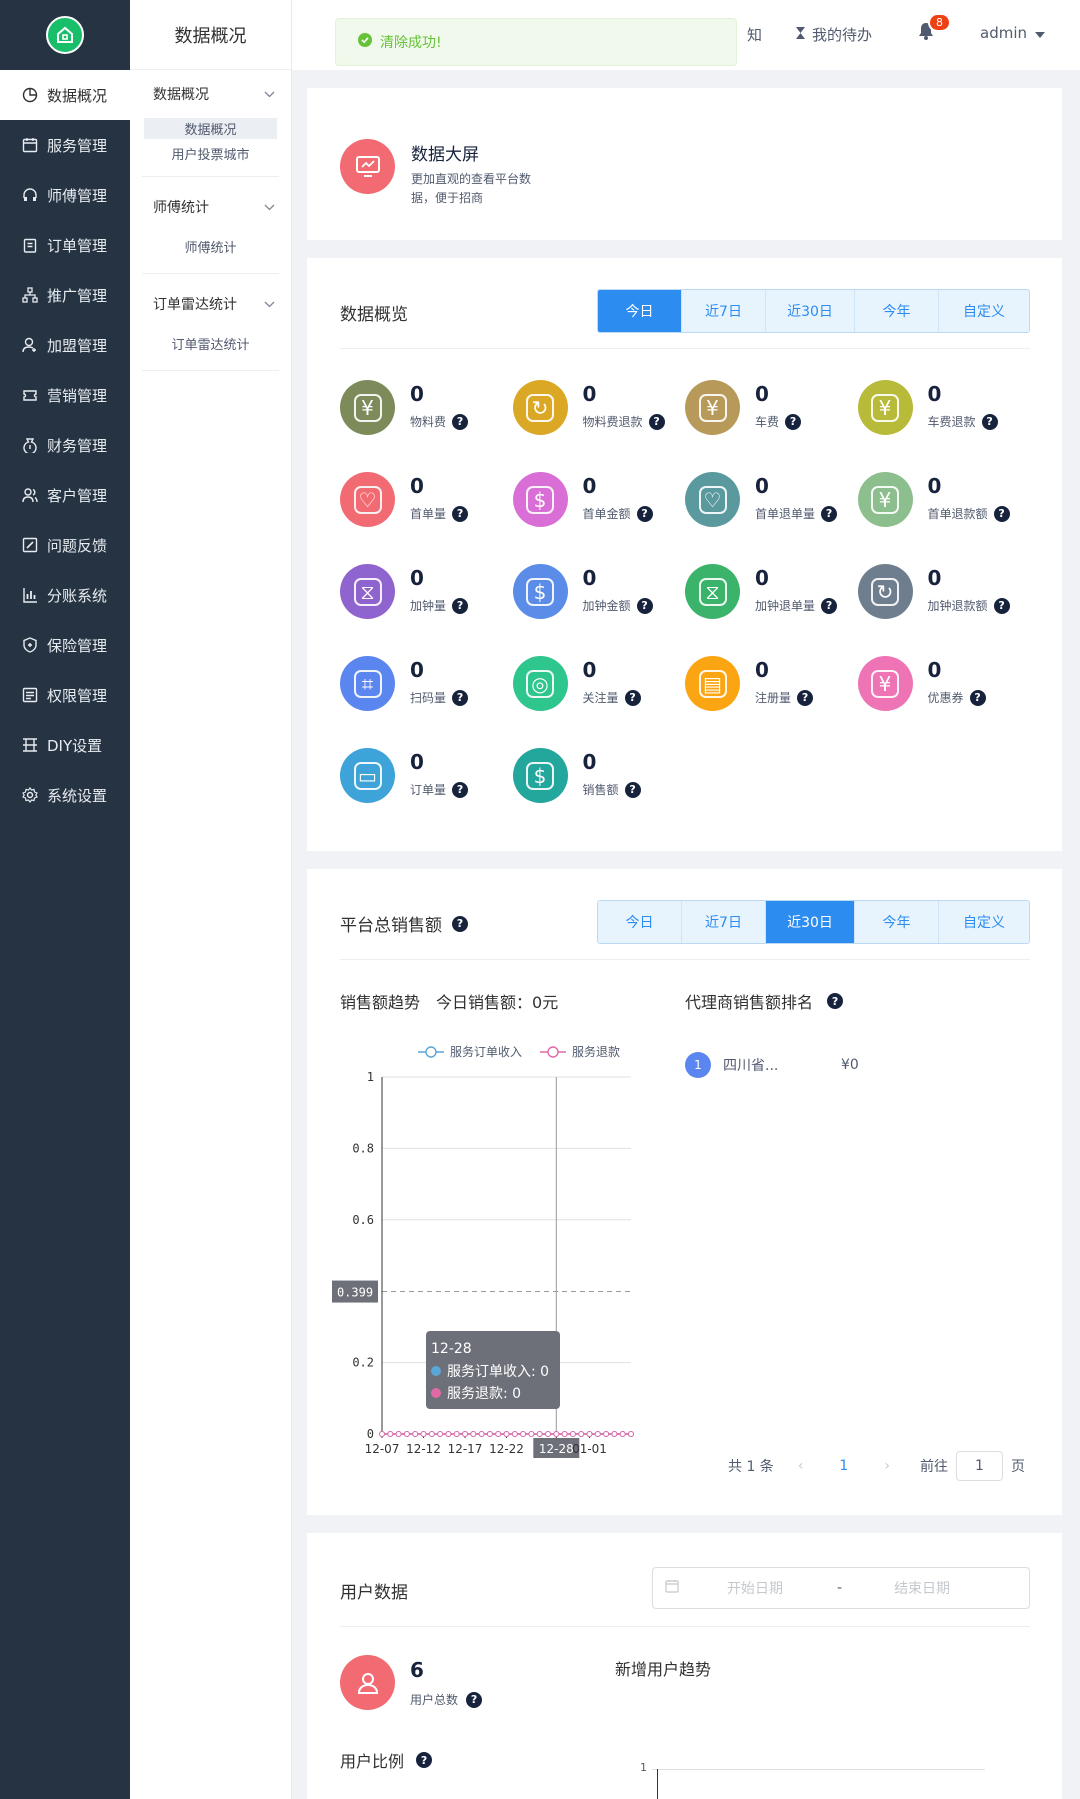 The width and height of the screenshot is (1080, 1799). What do you see at coordinates (30, 695) in the screenshot?
I see `key-list-icon` at bounding box center [30, 695].